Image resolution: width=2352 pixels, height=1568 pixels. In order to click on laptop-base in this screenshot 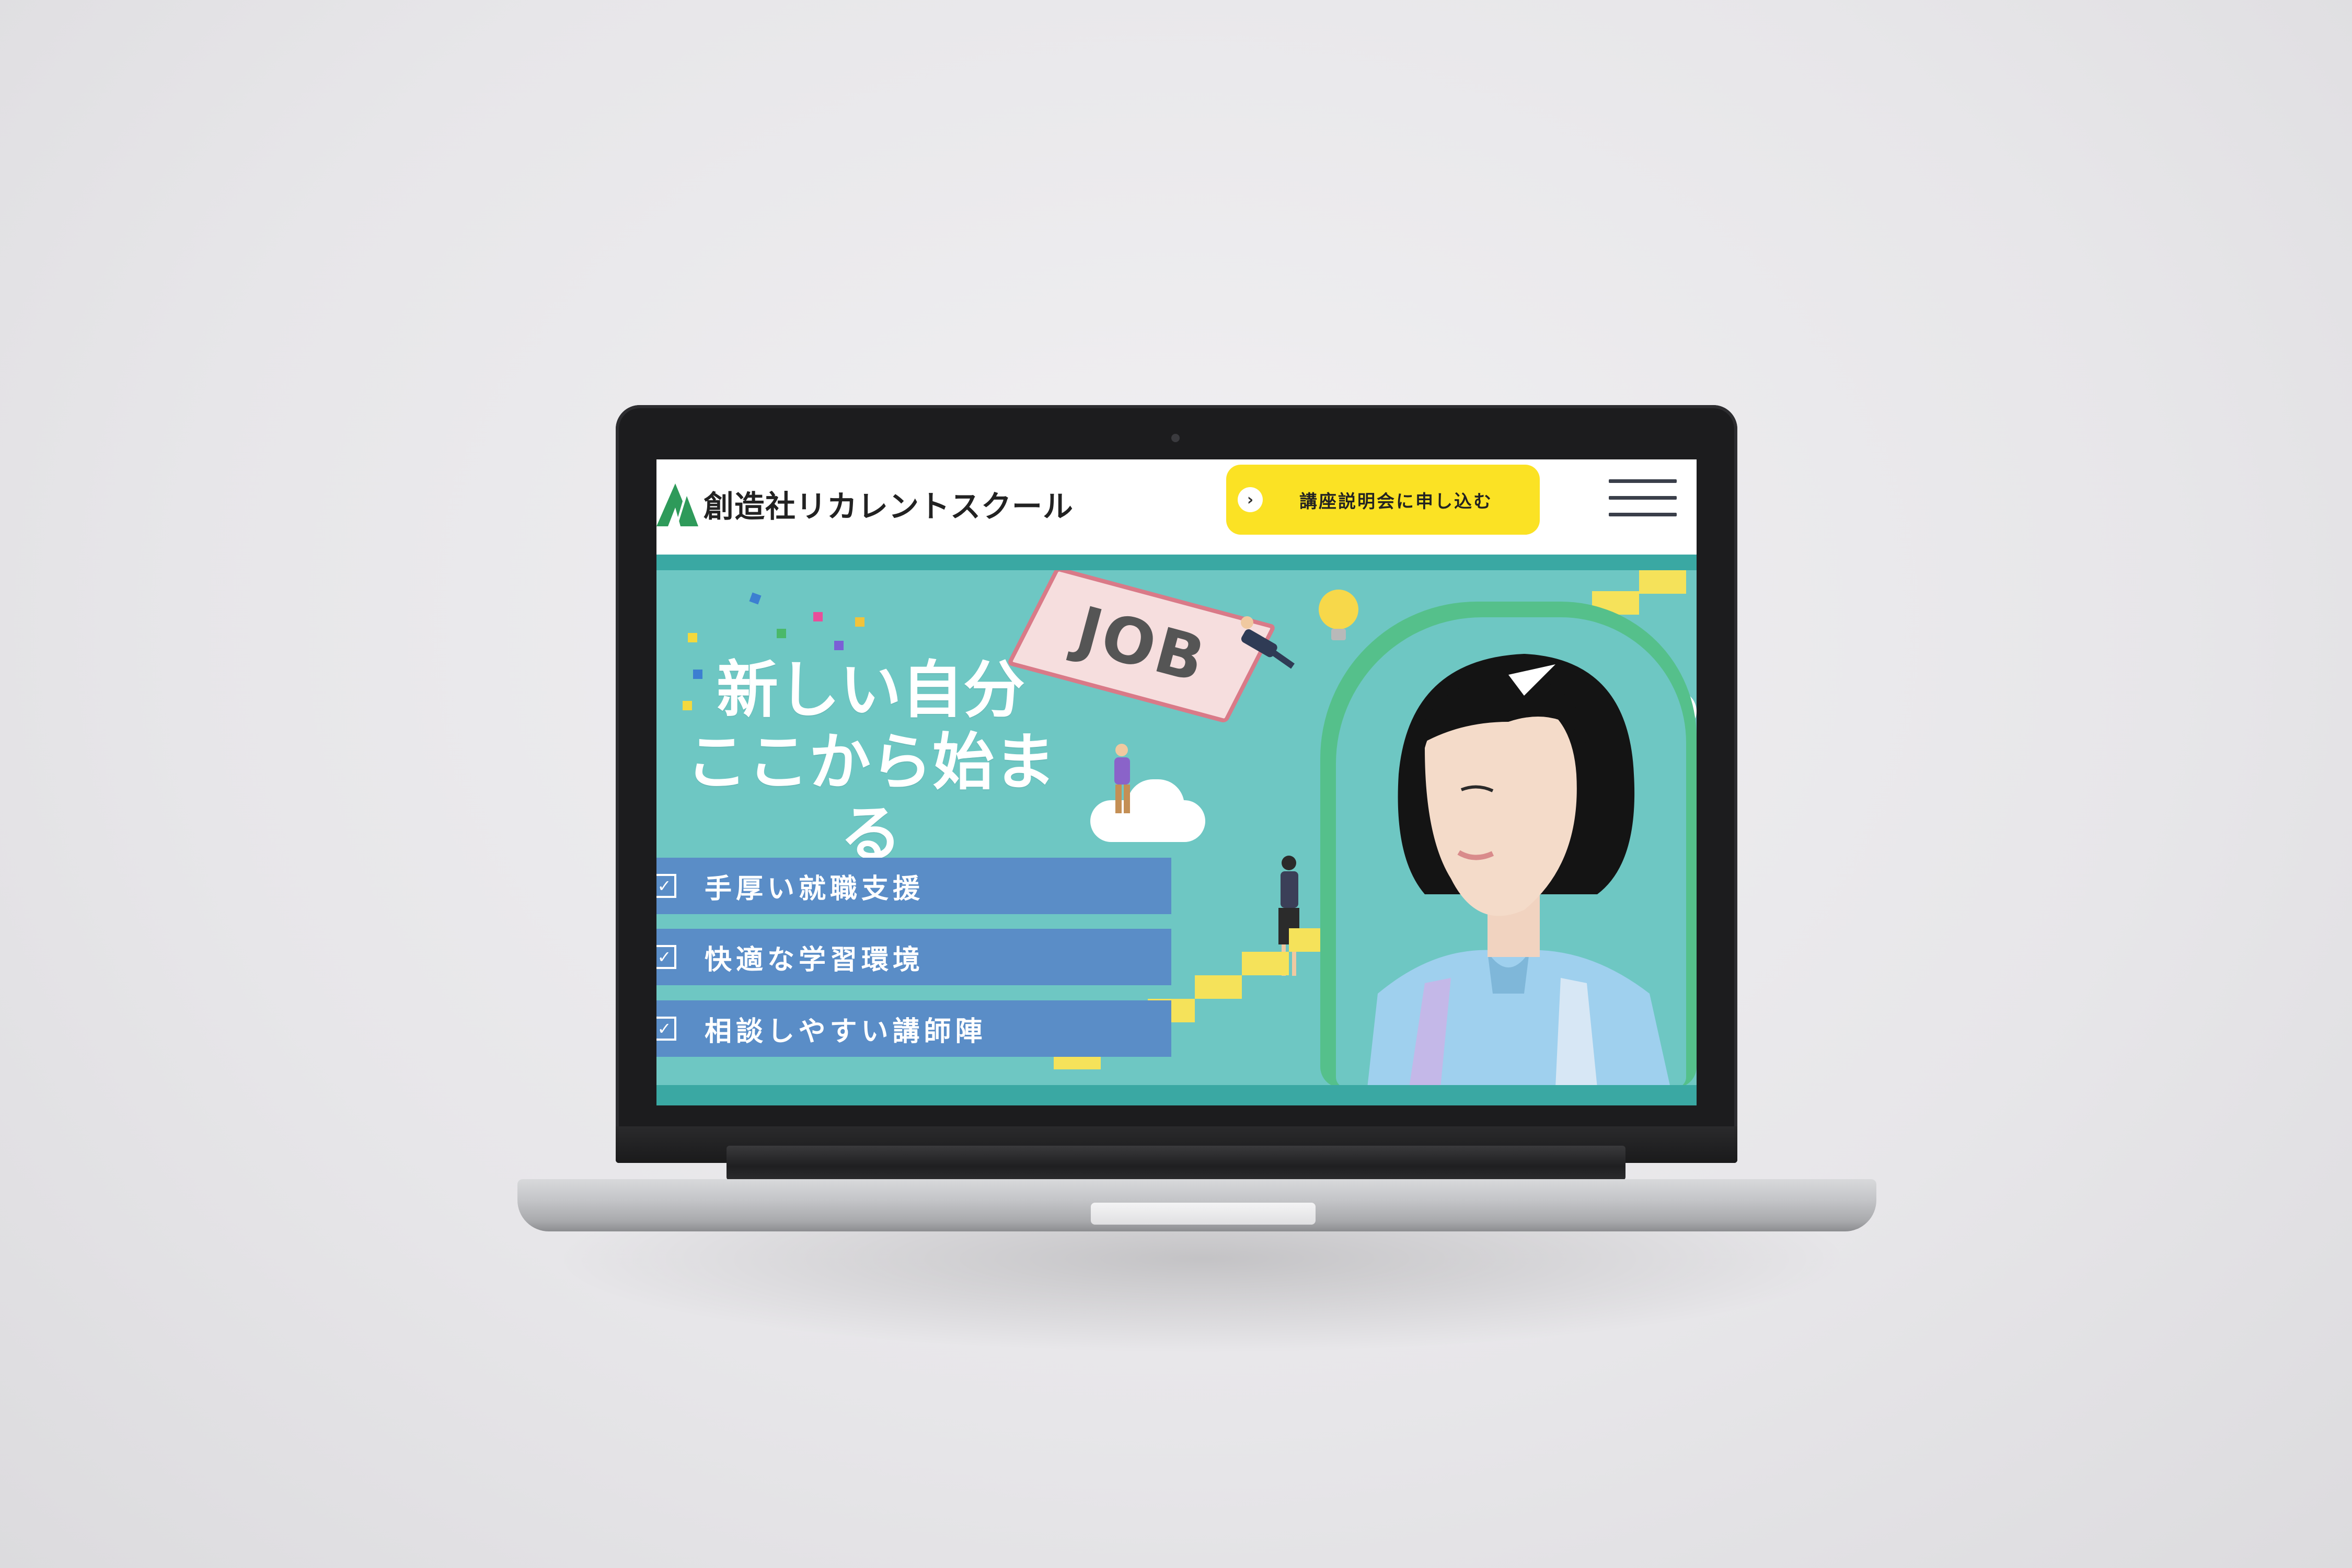, I will do `click(1196, 1205)`.